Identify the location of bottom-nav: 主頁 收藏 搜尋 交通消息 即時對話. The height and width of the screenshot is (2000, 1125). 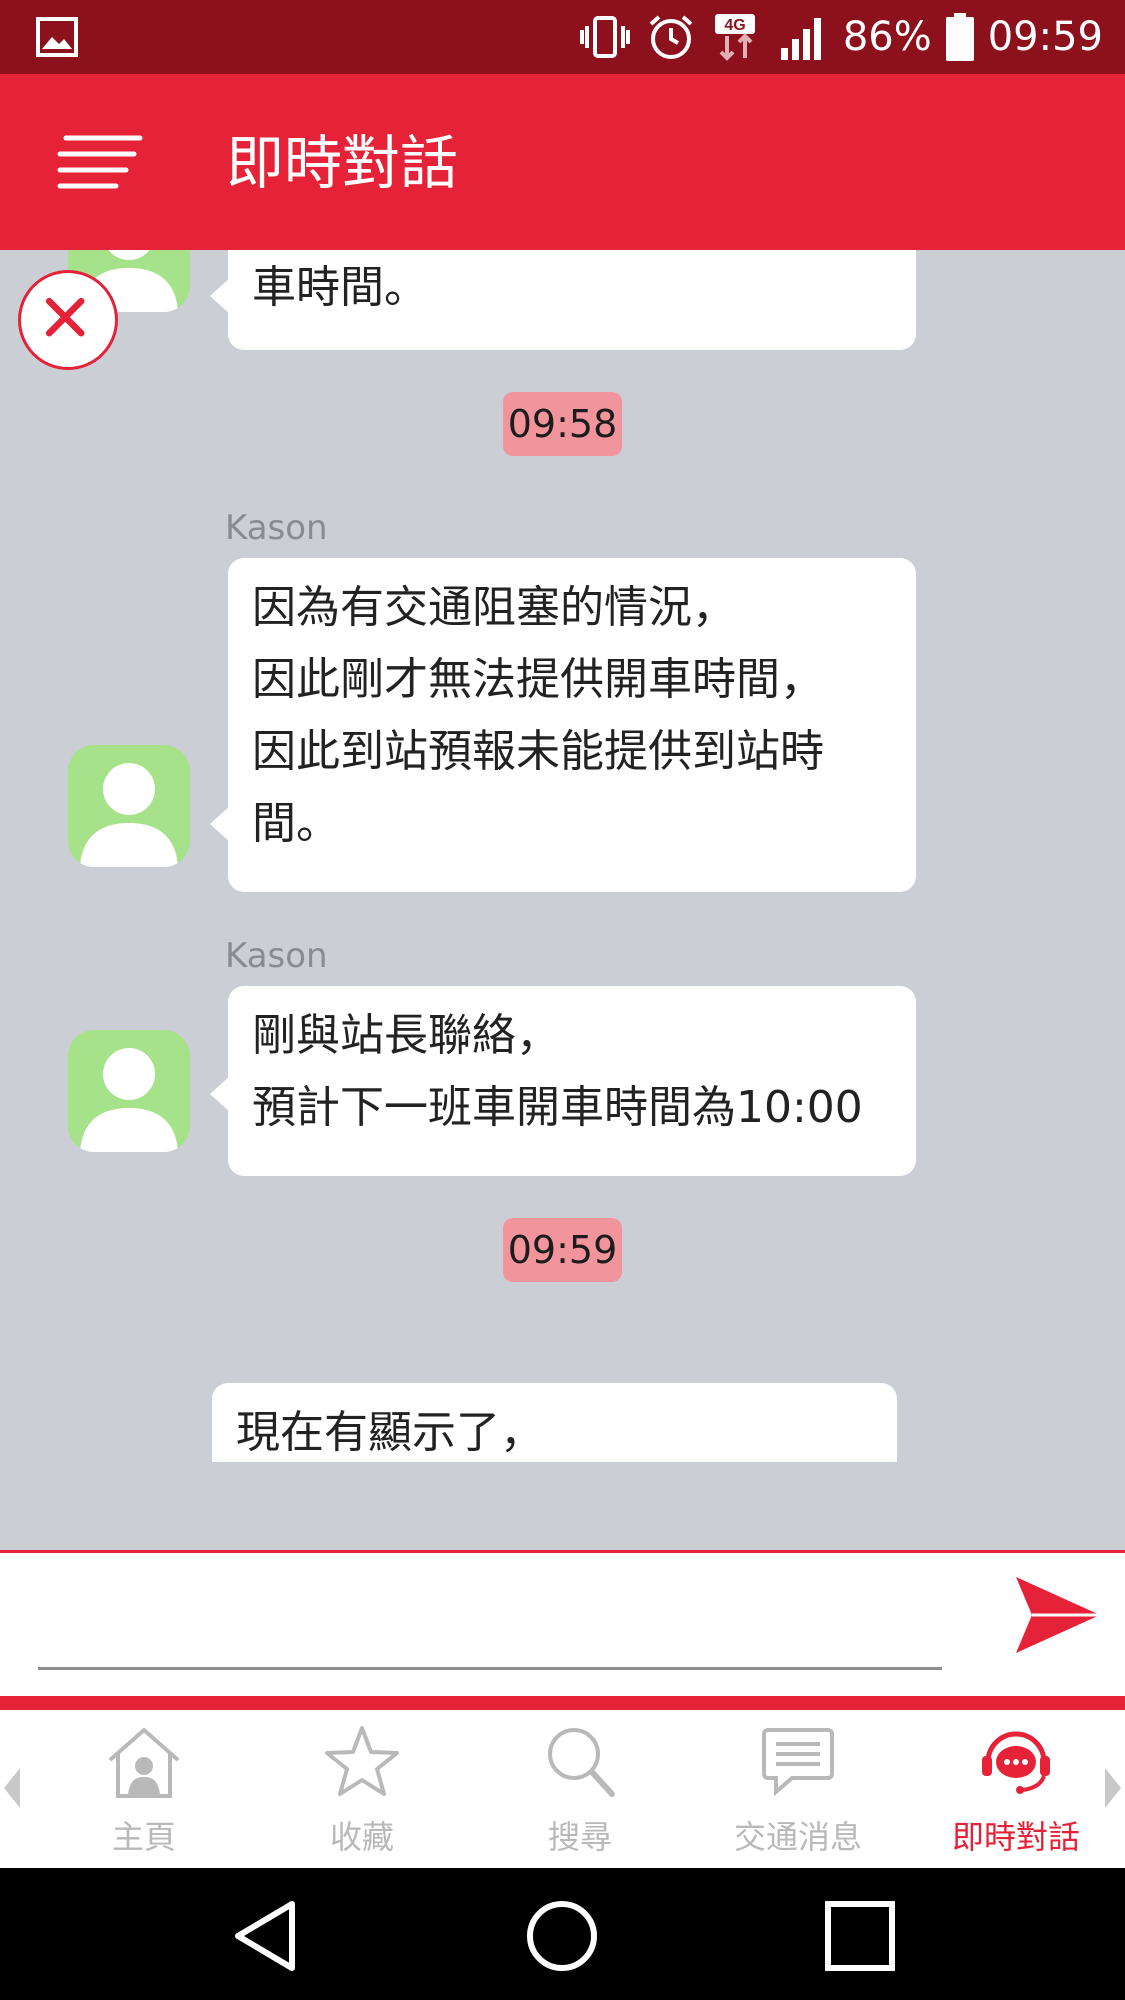
(562, 1789).